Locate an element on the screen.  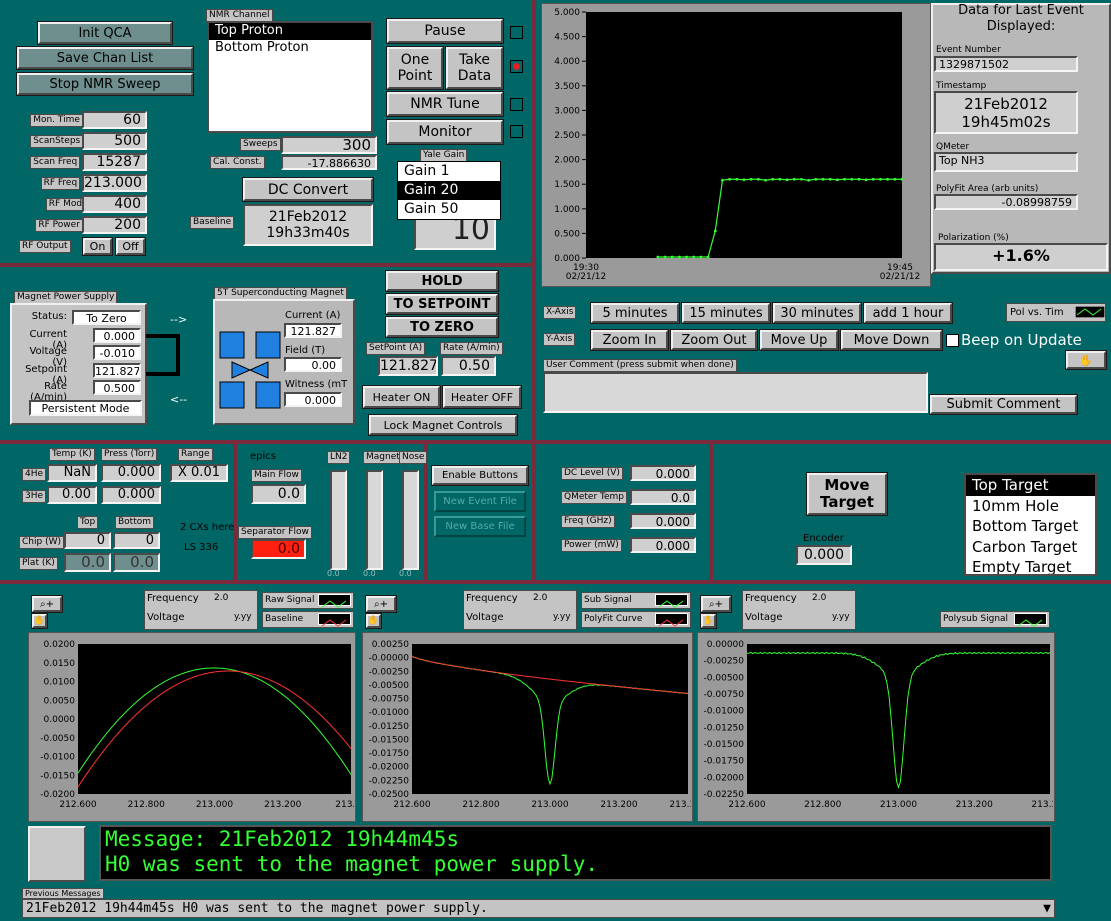
new-event-file-button: New Event File is located at coordinates (480, 501).